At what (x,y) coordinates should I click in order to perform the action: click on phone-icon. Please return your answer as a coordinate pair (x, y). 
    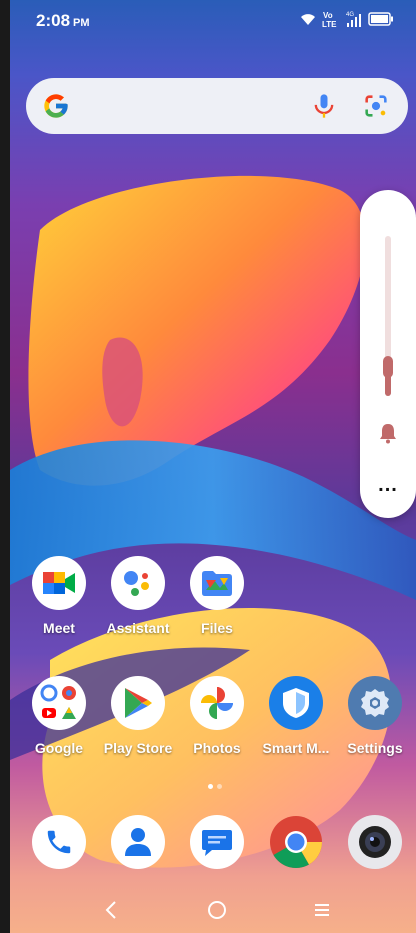
    Looking at the image, I should click on (59, 842).